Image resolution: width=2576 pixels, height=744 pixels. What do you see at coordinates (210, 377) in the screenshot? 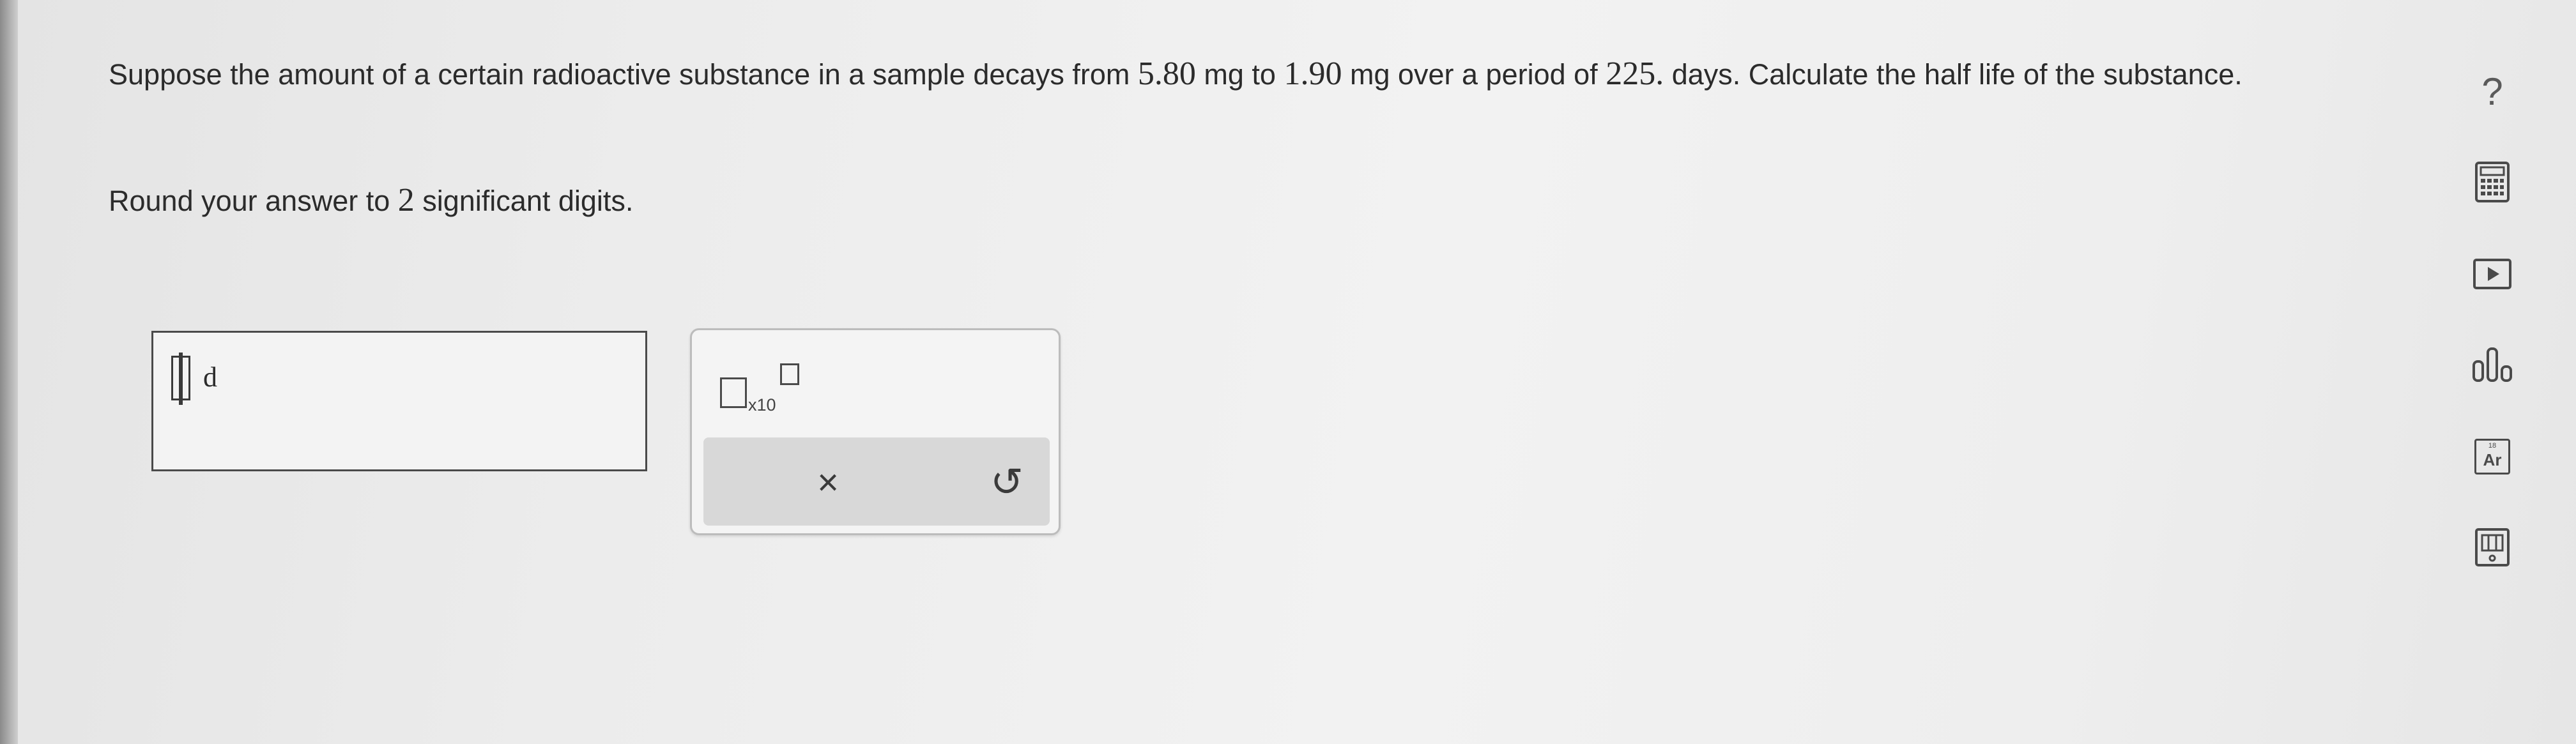
I see `answer-unit: d` at bounding box center [210, 377].